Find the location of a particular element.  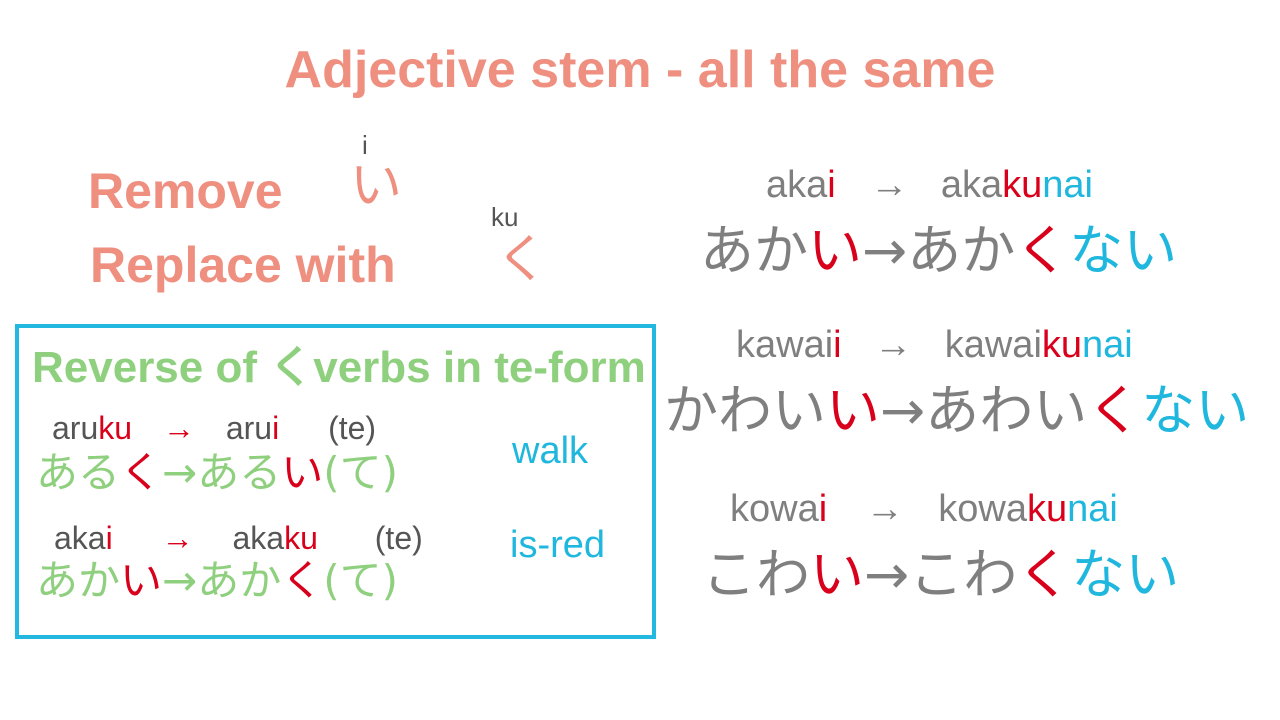

box-kana-2: あかい→あかく(て) is located at coordinates (217, 581).